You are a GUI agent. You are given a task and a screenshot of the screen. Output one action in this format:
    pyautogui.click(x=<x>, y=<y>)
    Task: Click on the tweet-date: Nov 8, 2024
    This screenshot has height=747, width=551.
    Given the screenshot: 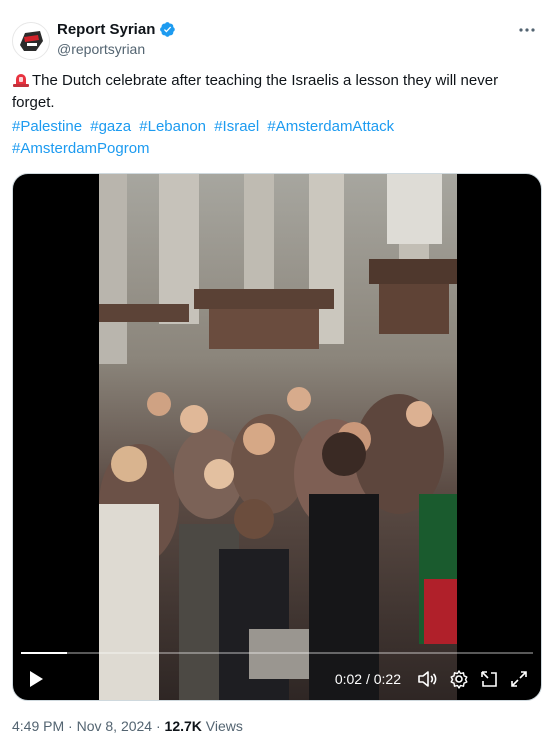 What is the action you would take?
    pyautogui.click(x=115, y=726)
    